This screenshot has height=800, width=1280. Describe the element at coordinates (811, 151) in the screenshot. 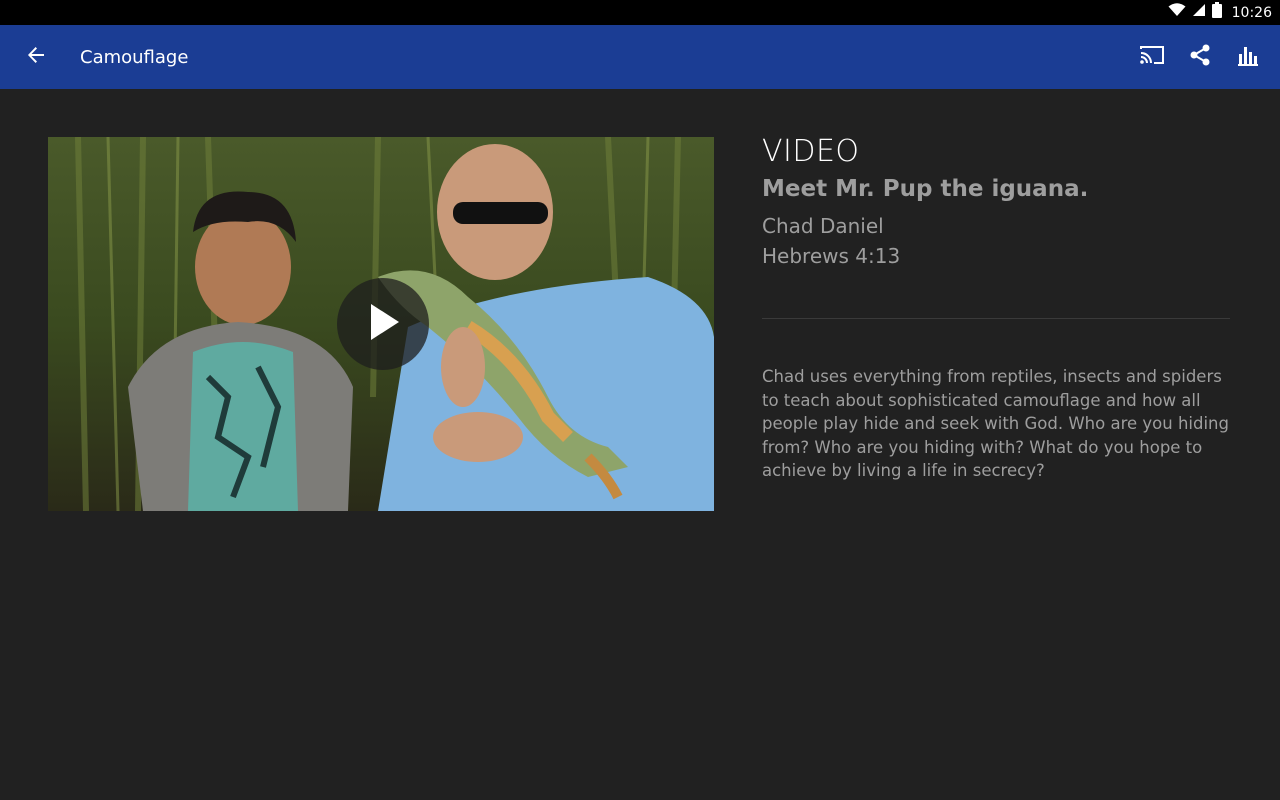

I see `media-type-label: VIDEO` at that location.